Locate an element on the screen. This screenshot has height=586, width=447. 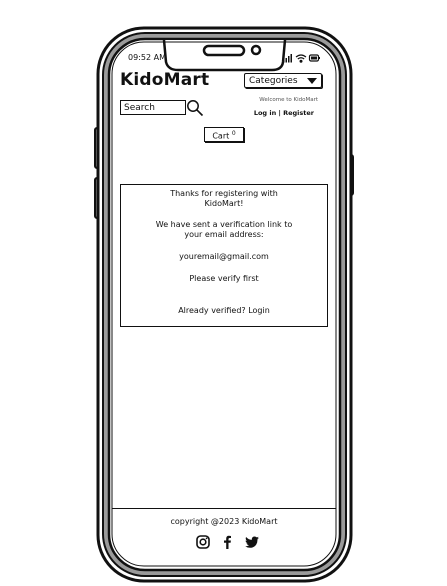
cart-count: 0 is located at coordinates (233, 133).